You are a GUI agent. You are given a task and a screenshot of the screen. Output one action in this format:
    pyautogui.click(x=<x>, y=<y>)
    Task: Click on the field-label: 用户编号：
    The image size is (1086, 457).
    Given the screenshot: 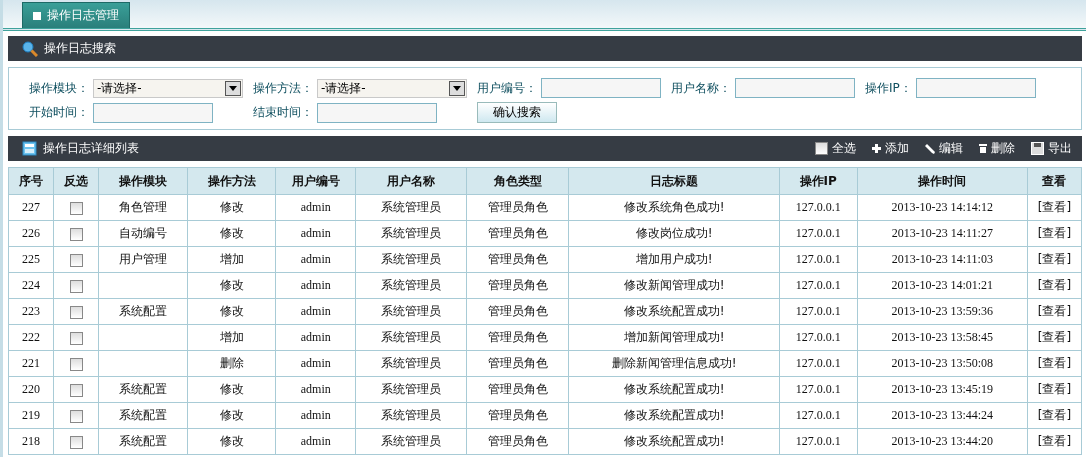 What is the action you would take?
    pyautogui.click(x=507, y=88)
    